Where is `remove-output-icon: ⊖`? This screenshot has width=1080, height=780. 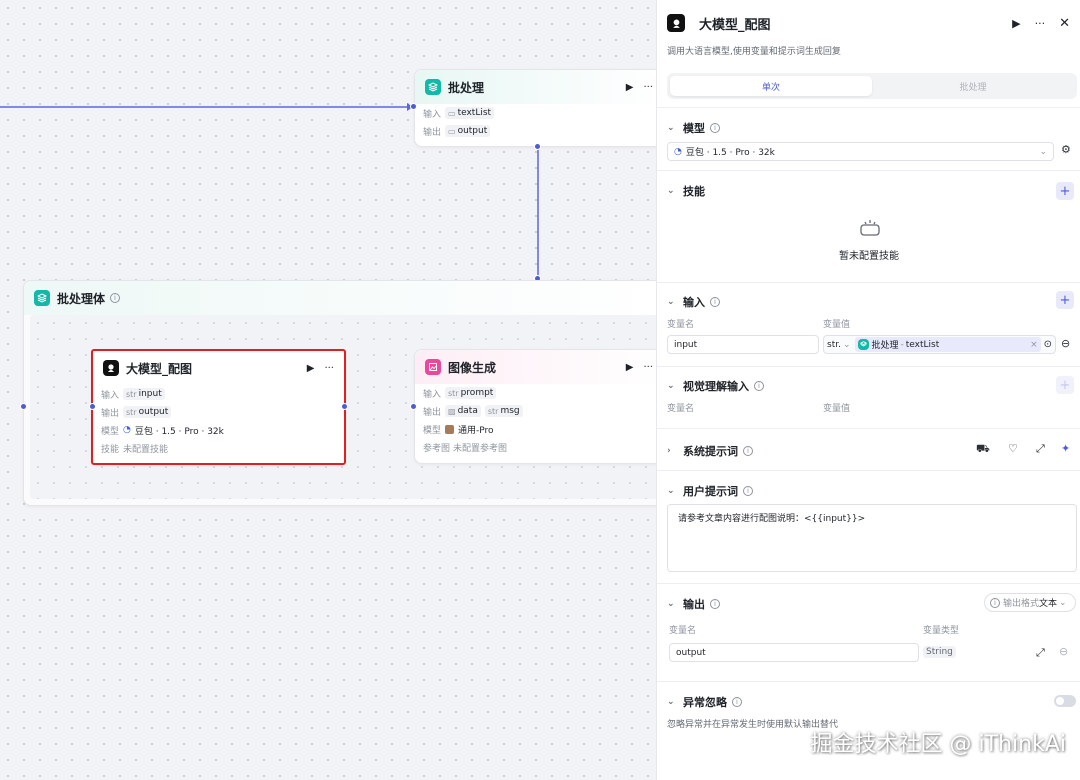
remove-output-icon: ⊖ is located at coordinates (1063, 651).